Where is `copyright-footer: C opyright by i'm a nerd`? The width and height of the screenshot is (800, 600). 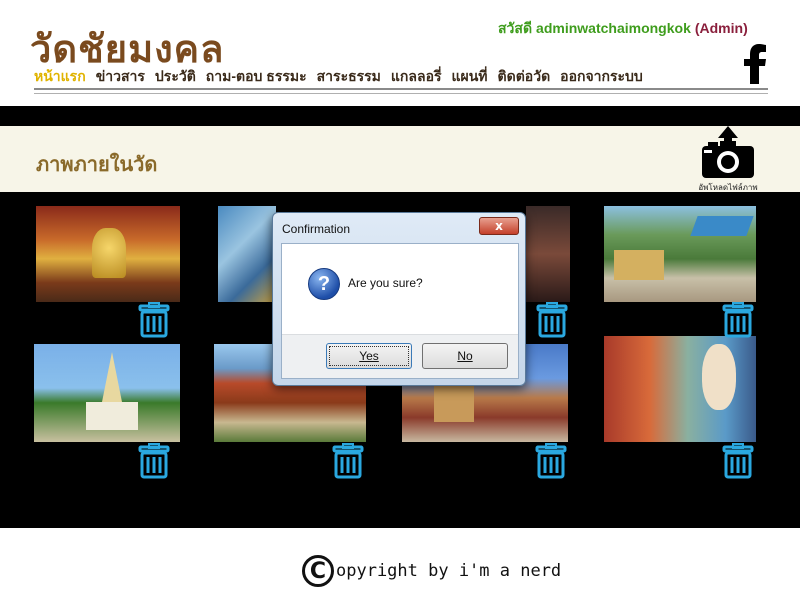
copyright-footer: C opyright by i'm a nerd is located at coordinates (431, 571).